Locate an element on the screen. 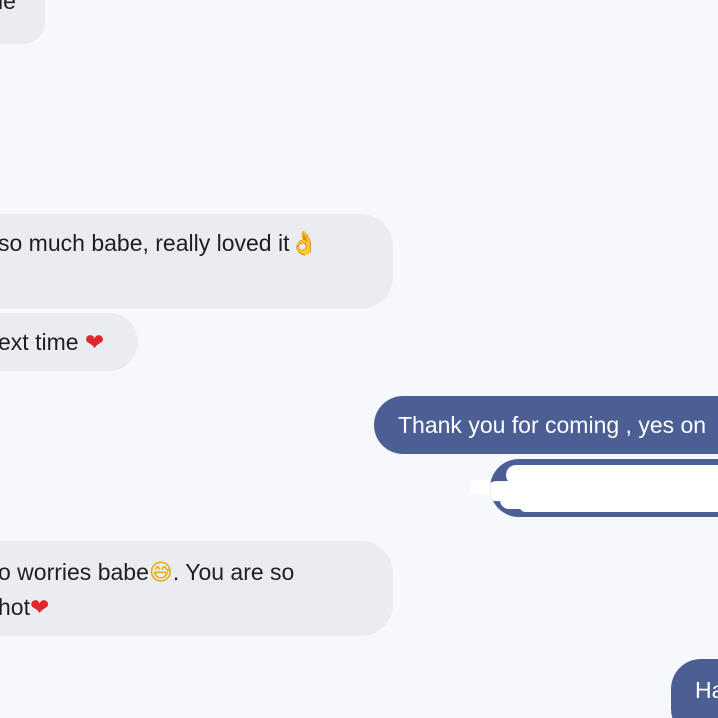  ok-hand-emoji-icon: 👌 is located at coordinates (304, 244).